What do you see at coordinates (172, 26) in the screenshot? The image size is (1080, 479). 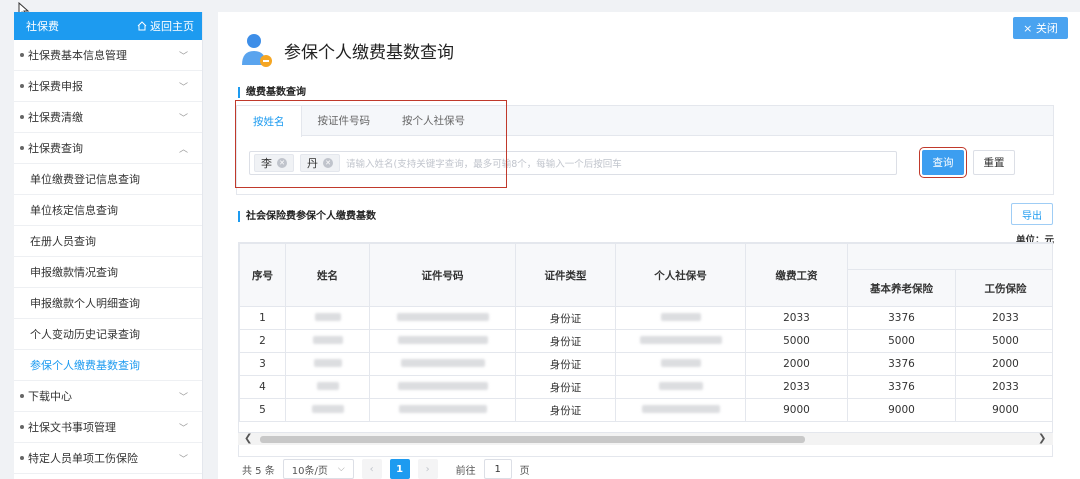 I see `home-link-label: 返回主页` at bounding box center [172, 26].